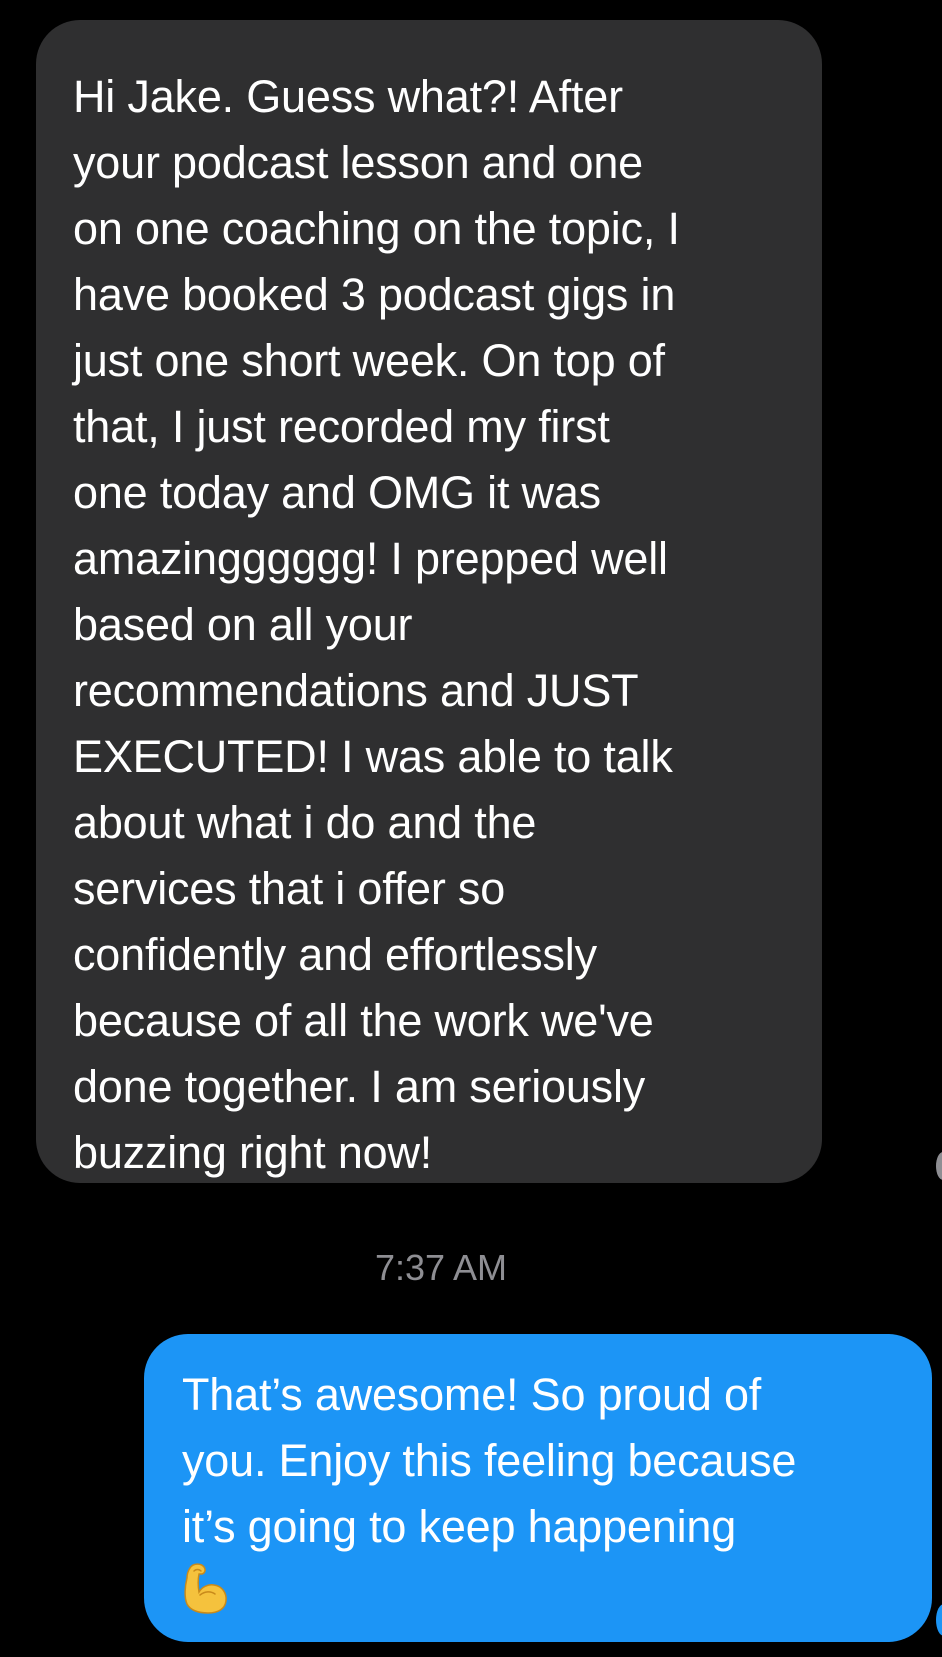 This screenshot has width=942, height=1657. What do you see at coordinates (489, 1460) in the screenshot?
I see `message-line: you. Enjoy this feeling because` at bounding box center [489, 1460].